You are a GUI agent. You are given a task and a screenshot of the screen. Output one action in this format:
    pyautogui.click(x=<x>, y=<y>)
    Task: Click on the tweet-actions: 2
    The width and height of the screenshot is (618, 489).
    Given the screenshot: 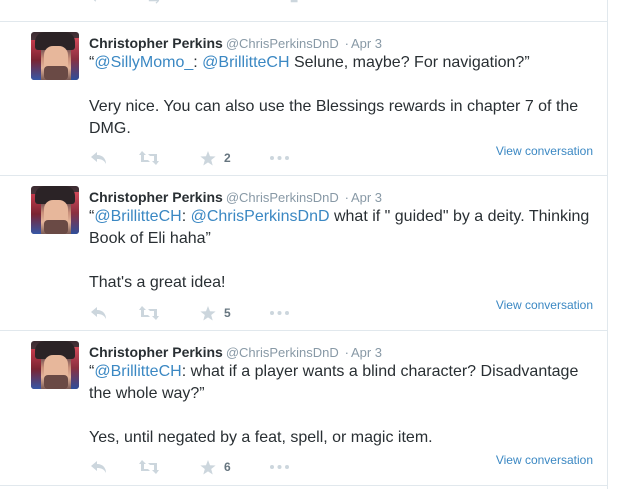 What is the action you would take?
    pyautogui.click(x=199, y=158)
    